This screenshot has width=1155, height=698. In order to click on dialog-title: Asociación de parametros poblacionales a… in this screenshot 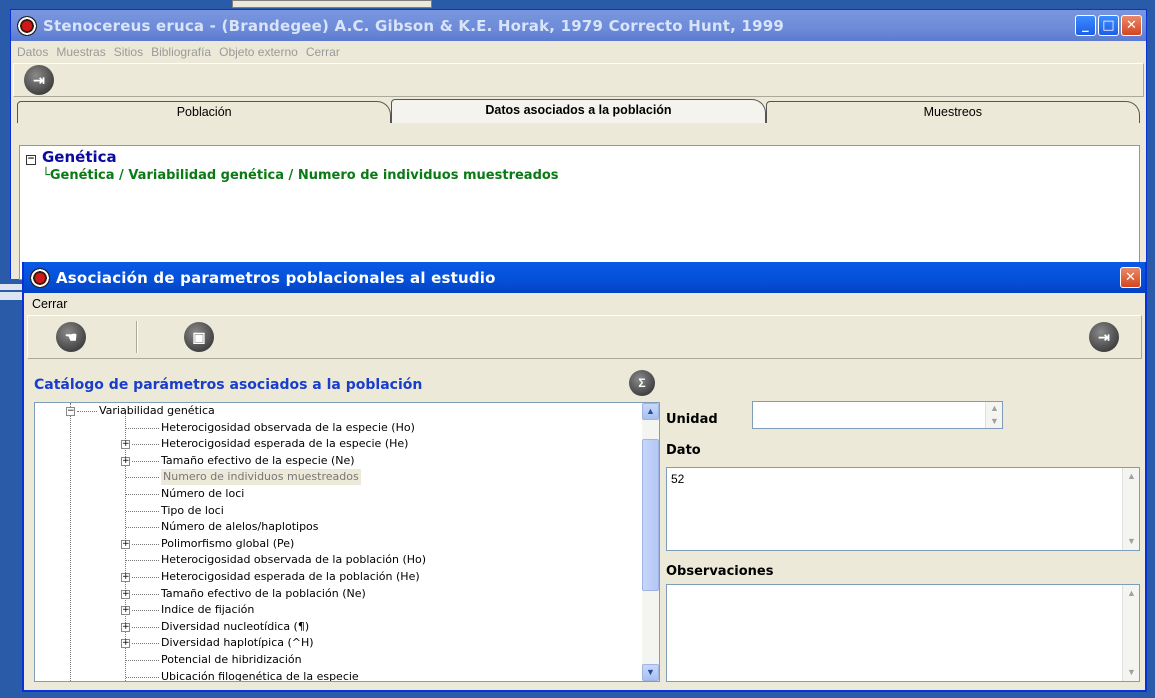, I will do `click(276, 277)`.